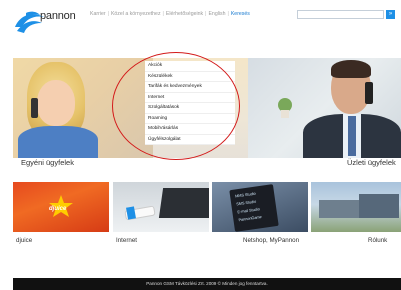 This screenshot has width=401, height=290. I want to click on card-line: MMS Studio, so click(245, 195).